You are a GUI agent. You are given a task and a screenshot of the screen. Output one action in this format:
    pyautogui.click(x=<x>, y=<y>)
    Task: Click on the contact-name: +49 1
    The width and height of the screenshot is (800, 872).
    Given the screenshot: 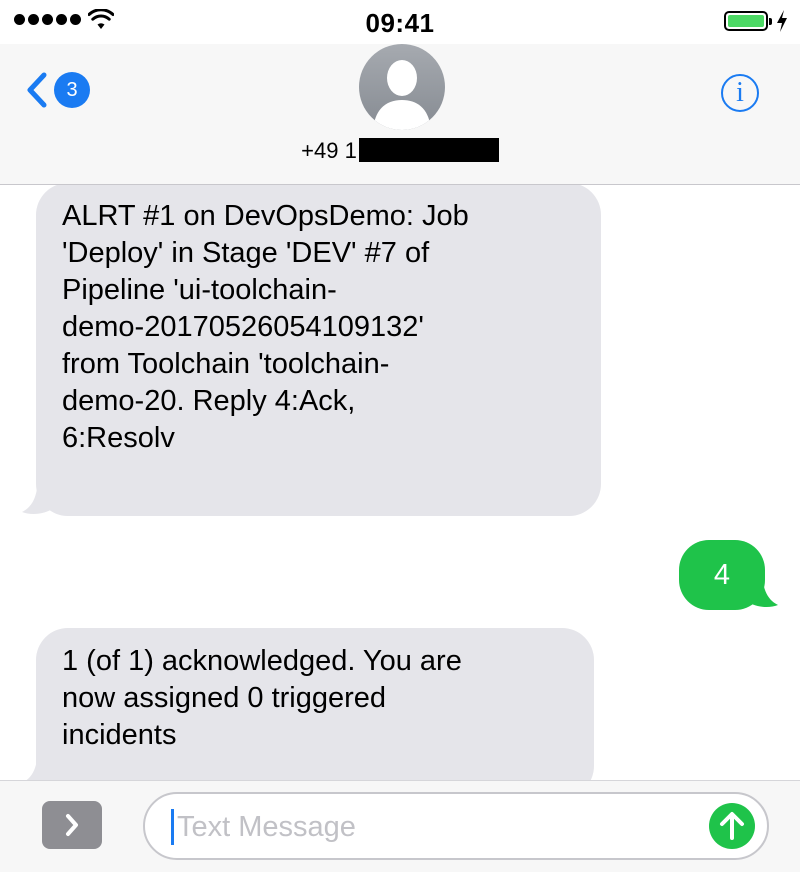 What is the action you would take?
    pyautogui.click(x=400, y=151)
    